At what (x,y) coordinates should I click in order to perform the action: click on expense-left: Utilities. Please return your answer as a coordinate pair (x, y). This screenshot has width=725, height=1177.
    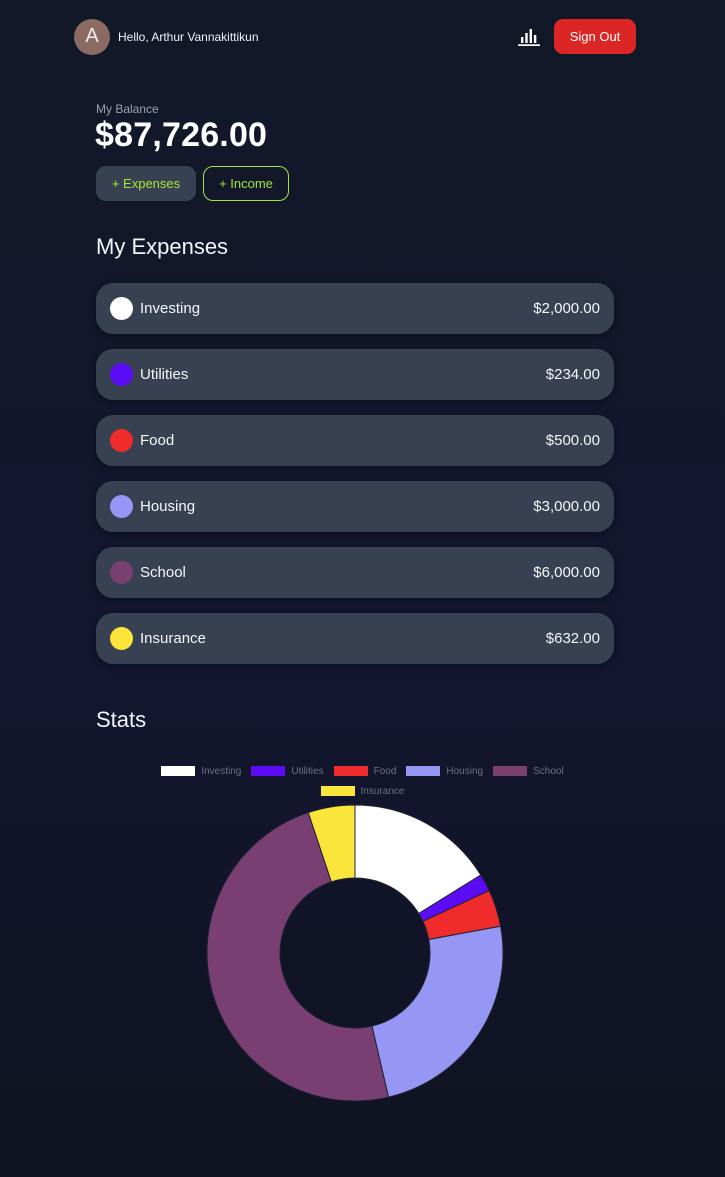
    Looking at the image, I should click on (149, 374).